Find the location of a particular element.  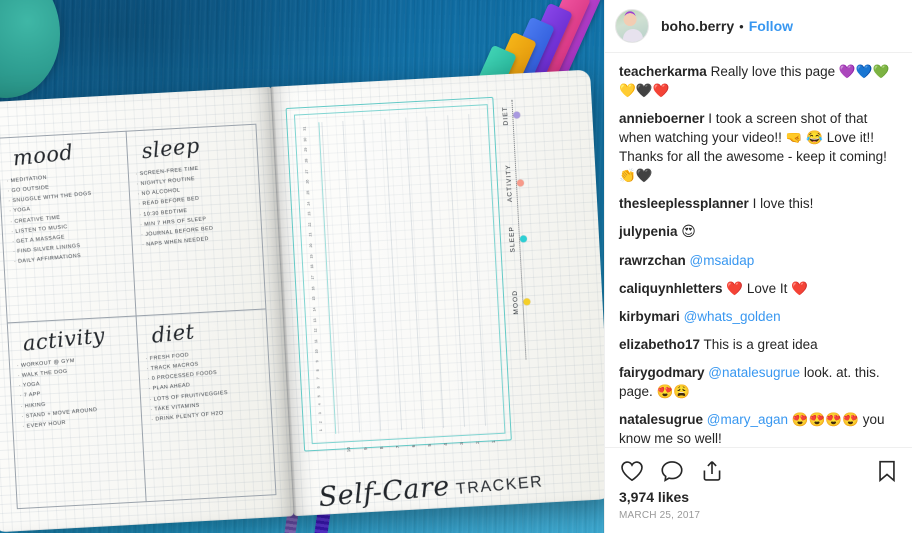

post-actions is located at coordinates (758, 468).